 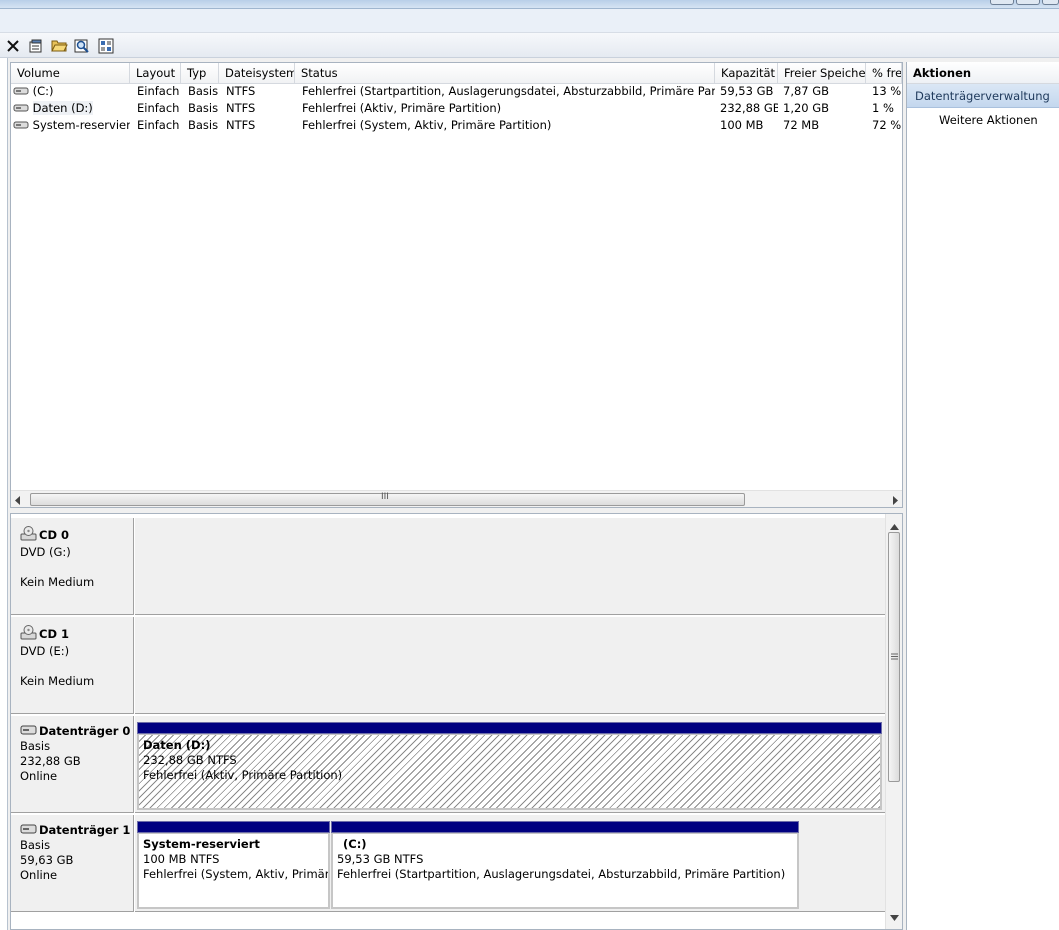 What do you see at coordinates (82, 45) in the screenshot?
I see `search-icon` at bounding box center [82, 45].